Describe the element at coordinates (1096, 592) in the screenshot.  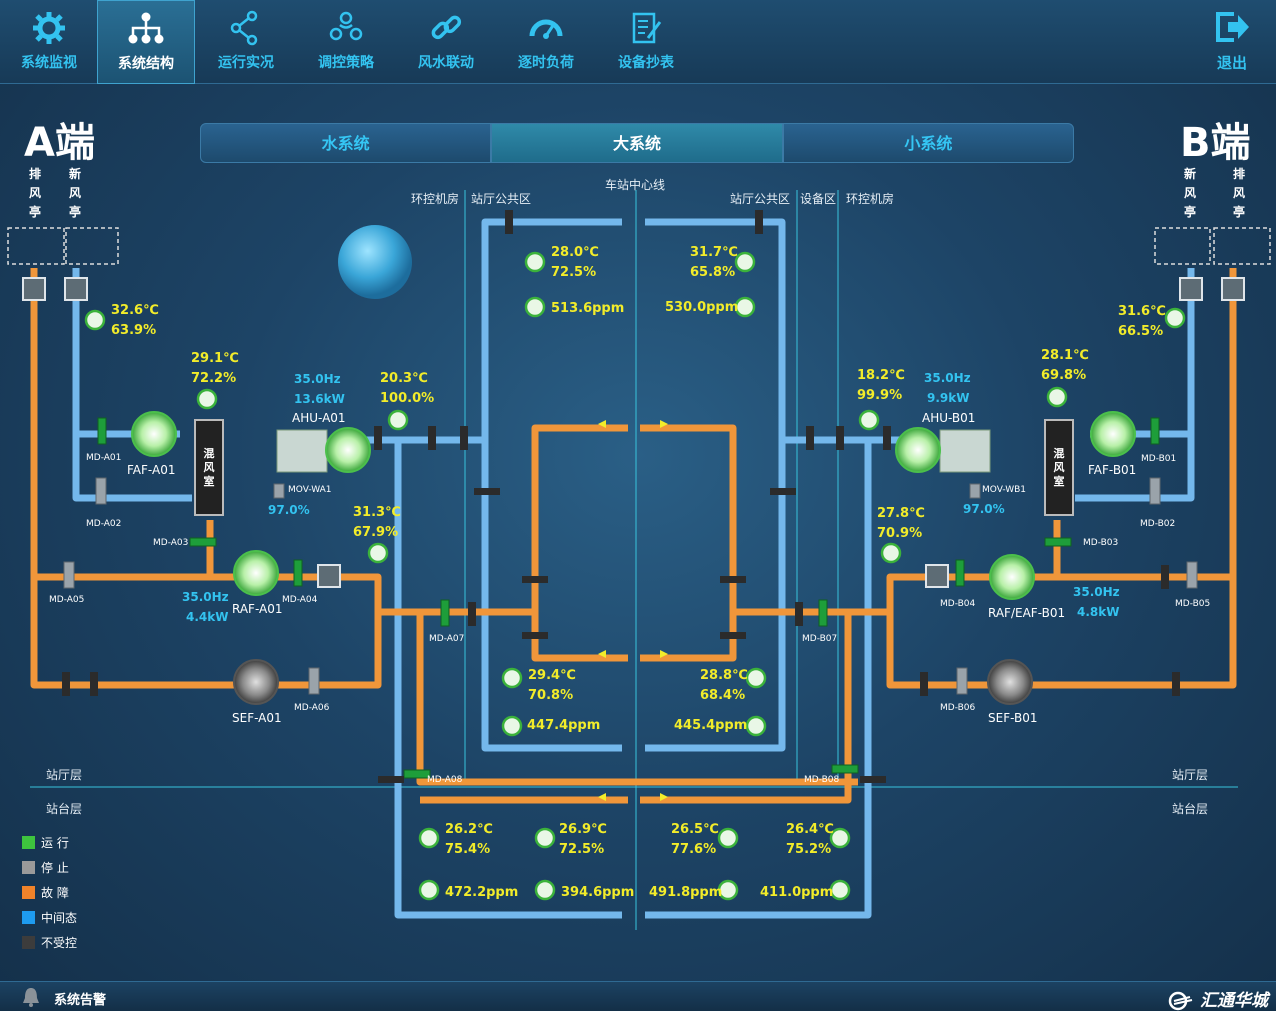
I see `raf-b-freq: 35.0Hz` at that location.